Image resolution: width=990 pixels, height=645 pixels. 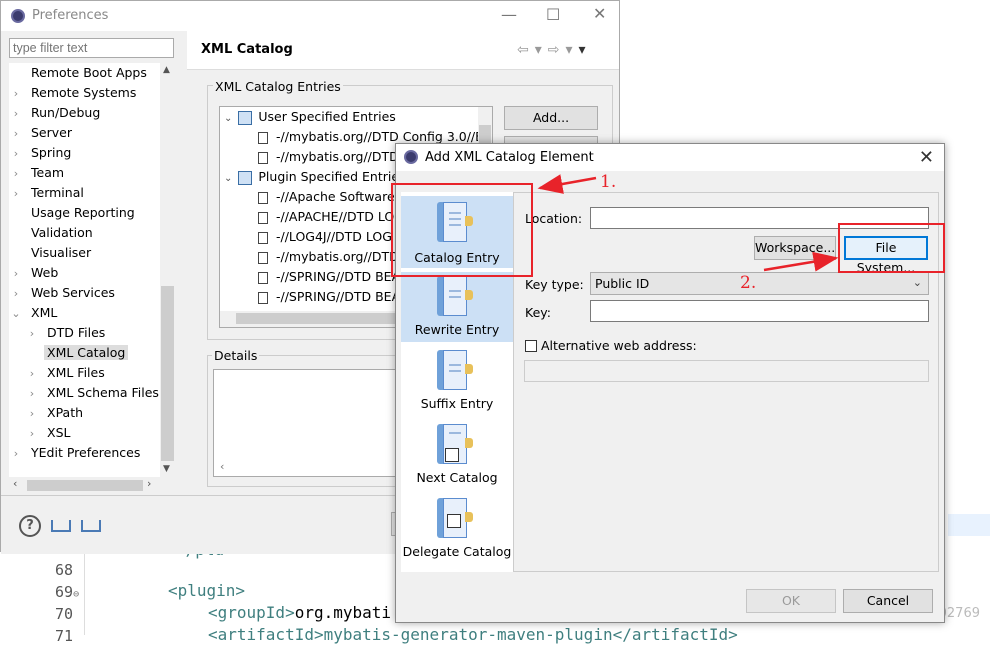 I want to click on annotation-step-1: 1., so click(x=608, y=182).